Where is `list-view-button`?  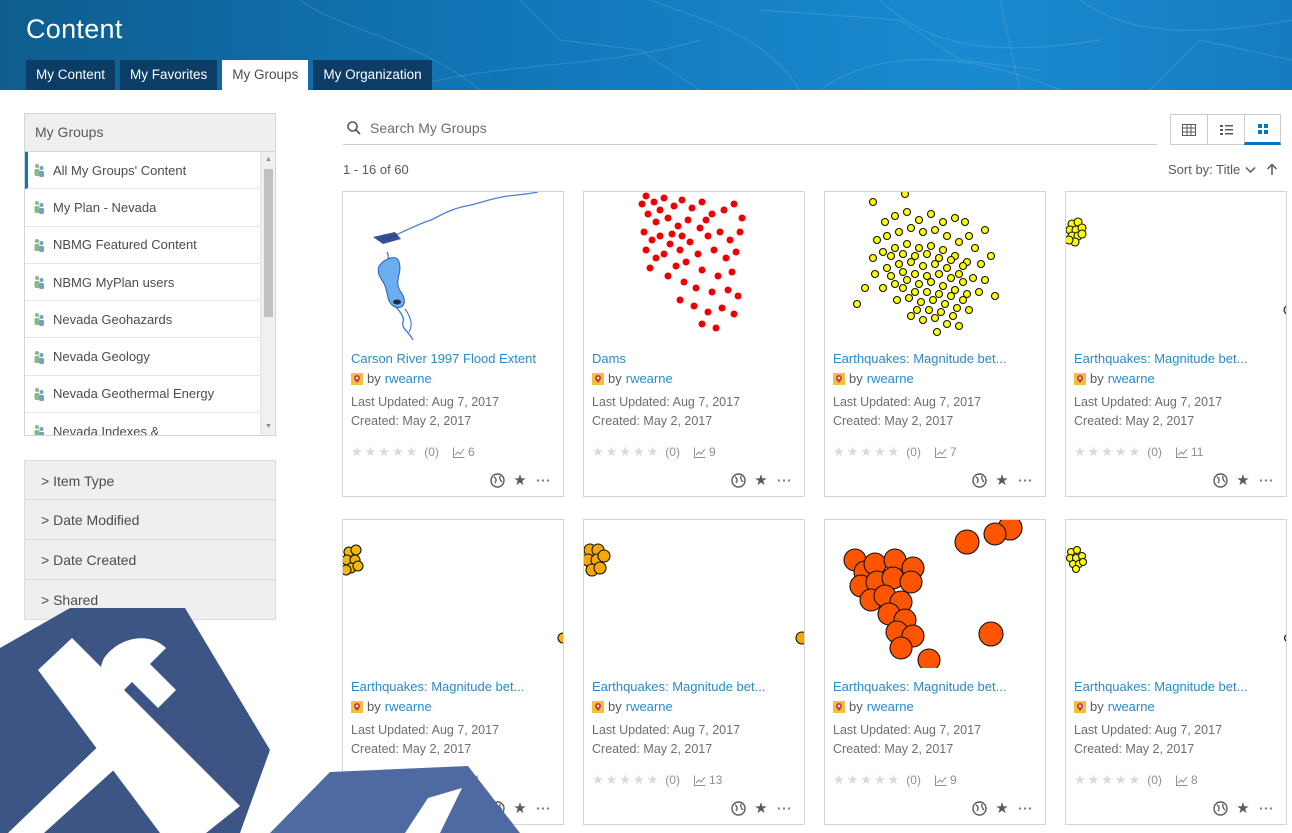
list-view-button is located at coordinates (1225, 129).